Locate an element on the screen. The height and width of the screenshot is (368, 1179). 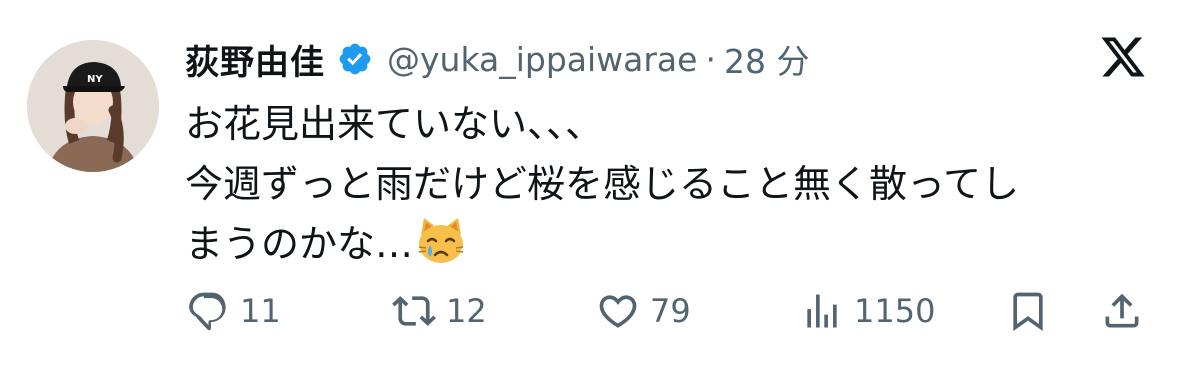
timestamp: 28 分 is located at coordinates (766, 59).